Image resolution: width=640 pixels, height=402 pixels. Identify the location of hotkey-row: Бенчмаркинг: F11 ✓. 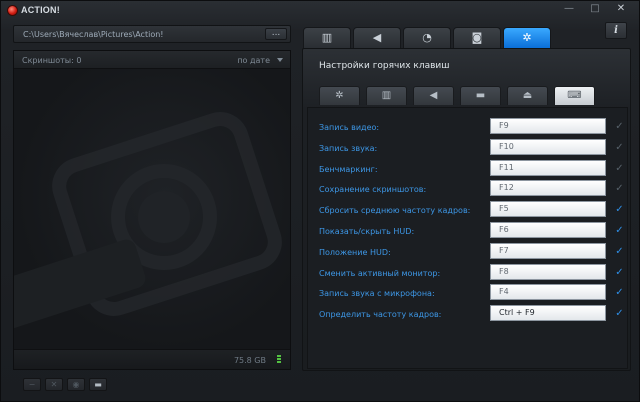
(467, 168).